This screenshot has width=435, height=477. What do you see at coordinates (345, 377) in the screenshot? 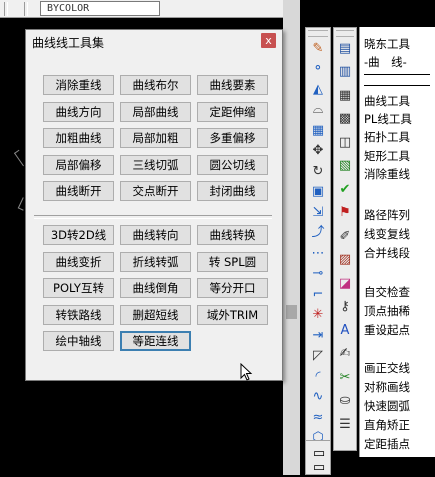
I see `scissors-icon: ✂` at bounding box center [345, 377].